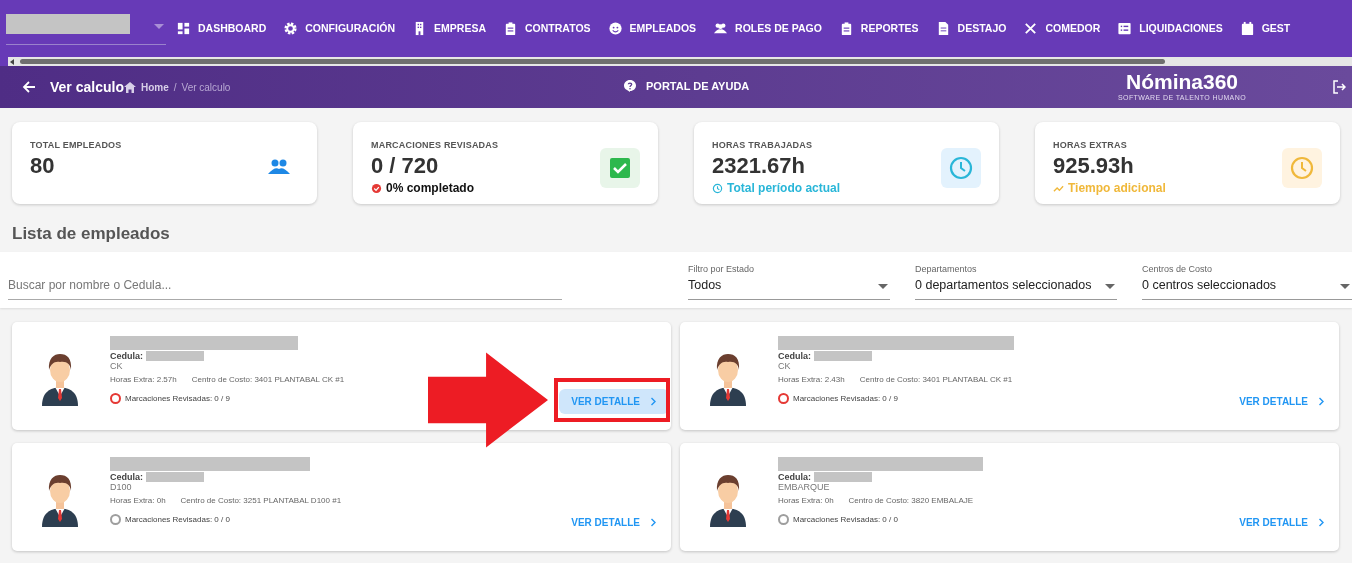 The height and width of the screenshot is (563, 1352). I want to click on nav-label: GEST, so click(1276, 28).